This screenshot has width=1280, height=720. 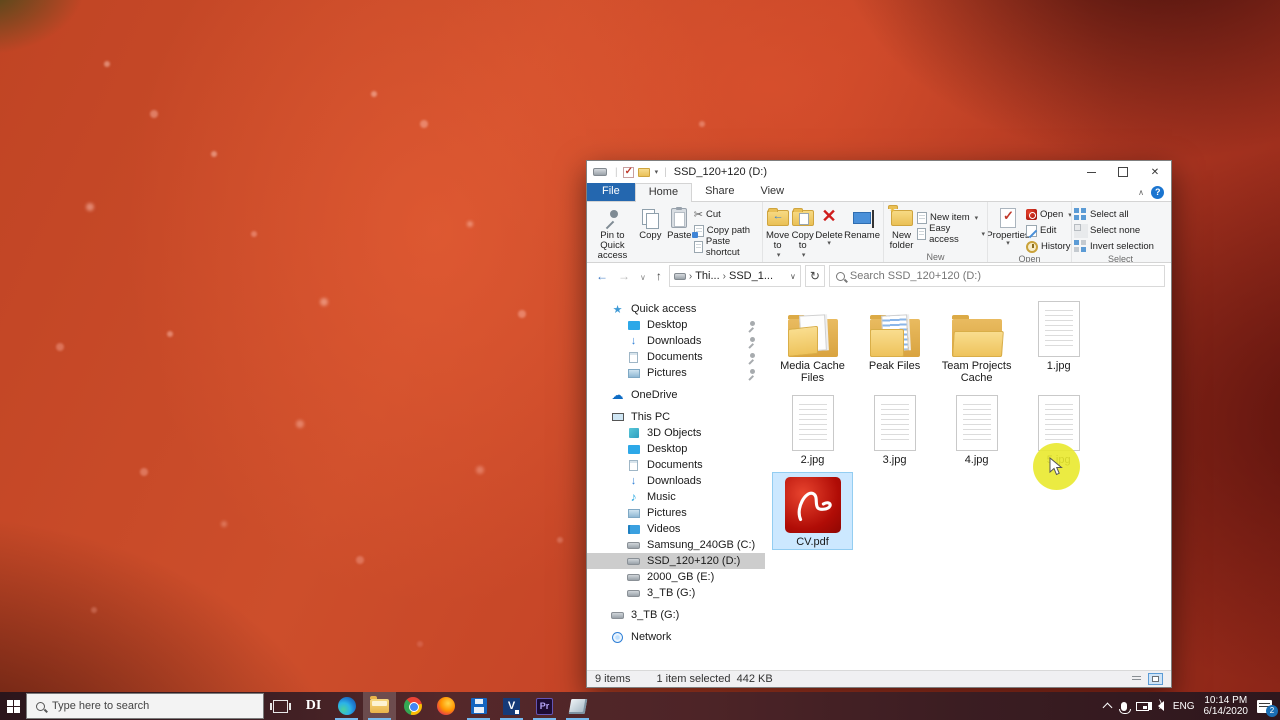 What do you see at coordinates (676, 395) in the screenshot?
I see `sidebar-item-onedrive: OneDrive` at bounding box center [676, 395].